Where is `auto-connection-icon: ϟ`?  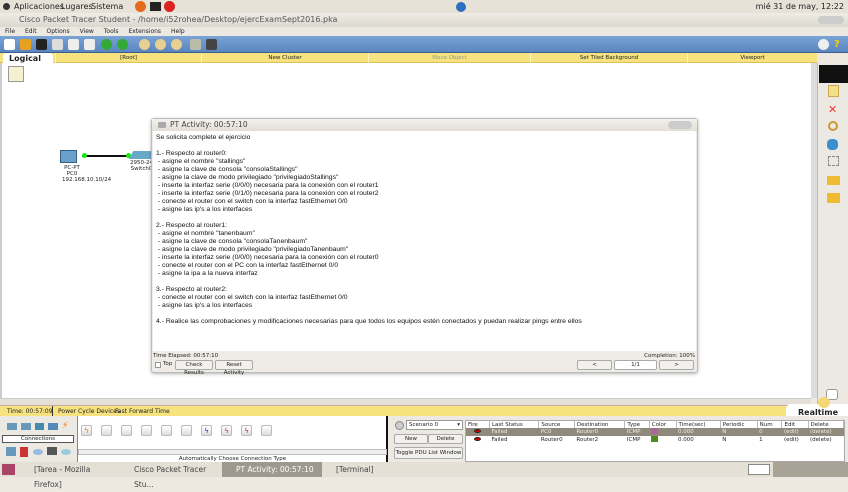
auto-connection-icon: ϟ is located at coordinates (86, 430).